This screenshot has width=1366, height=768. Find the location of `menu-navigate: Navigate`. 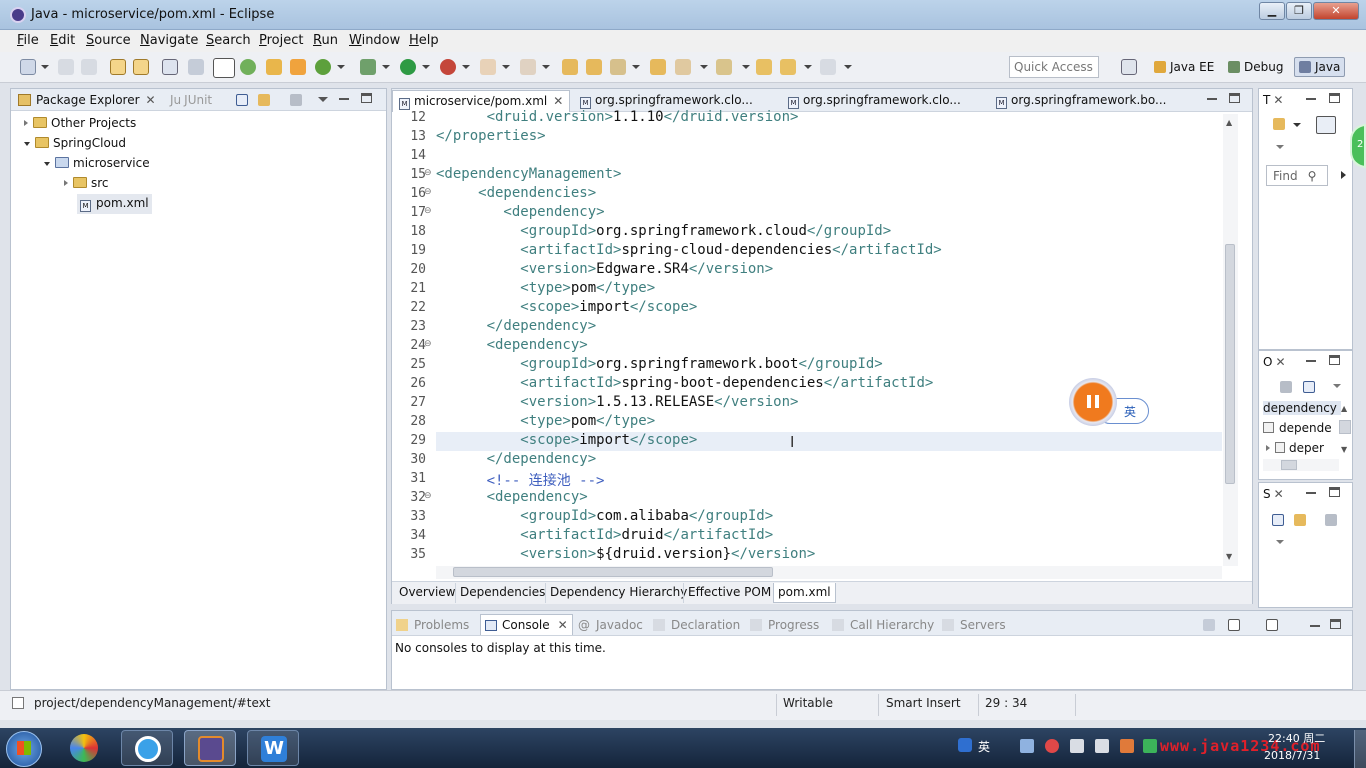

menu-navigate: Navigate is located at coordinates (169, 40).